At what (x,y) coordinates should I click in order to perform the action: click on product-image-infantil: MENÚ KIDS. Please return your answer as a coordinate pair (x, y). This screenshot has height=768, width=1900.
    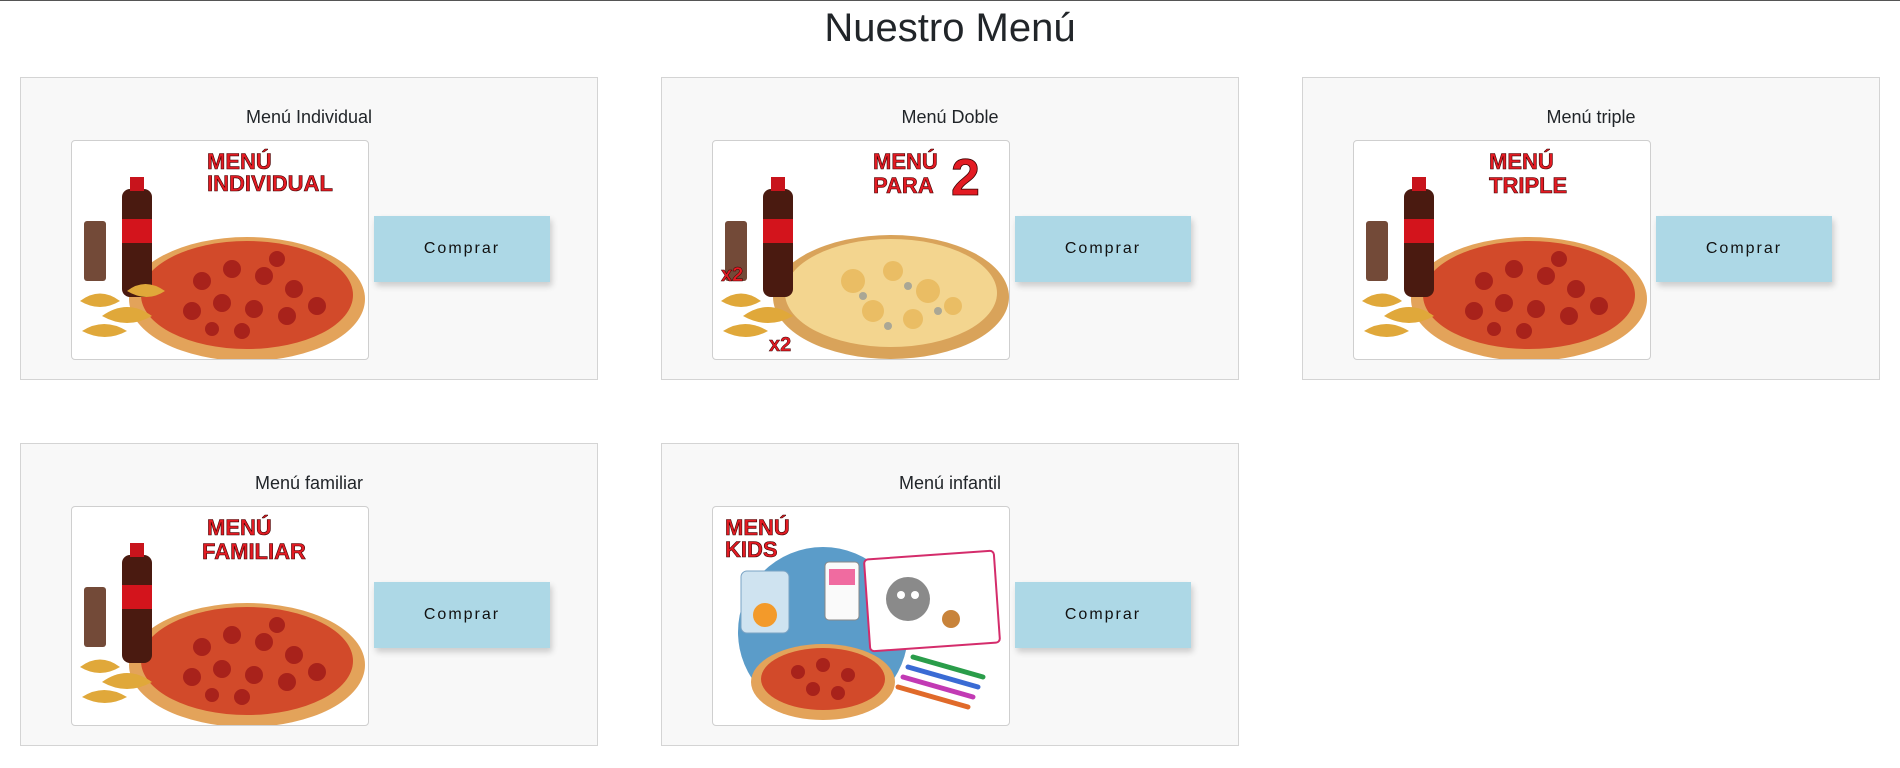
    Looking at the image, I should click on (861, 616).